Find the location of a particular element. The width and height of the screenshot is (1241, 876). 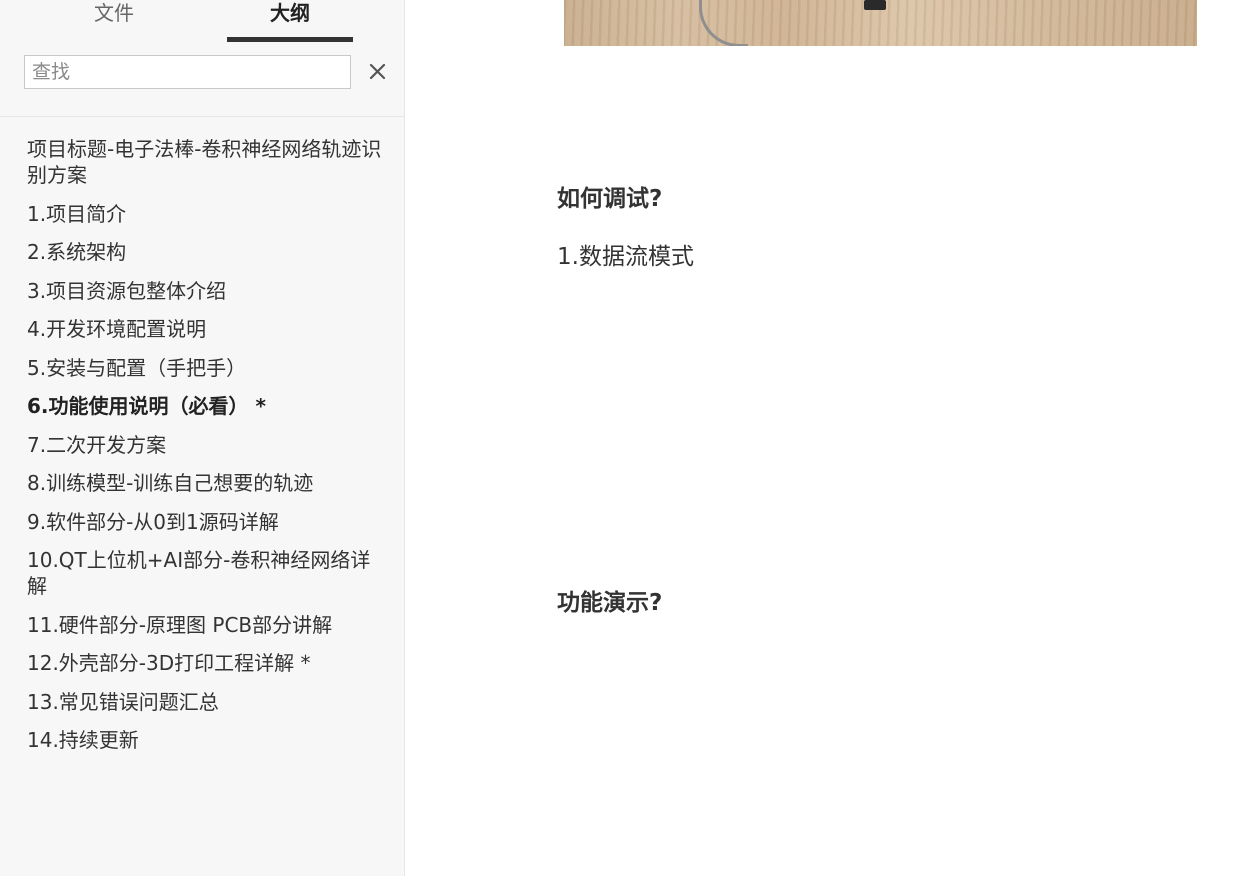

tab-files: 文件 is located at coordinates (114, 21).